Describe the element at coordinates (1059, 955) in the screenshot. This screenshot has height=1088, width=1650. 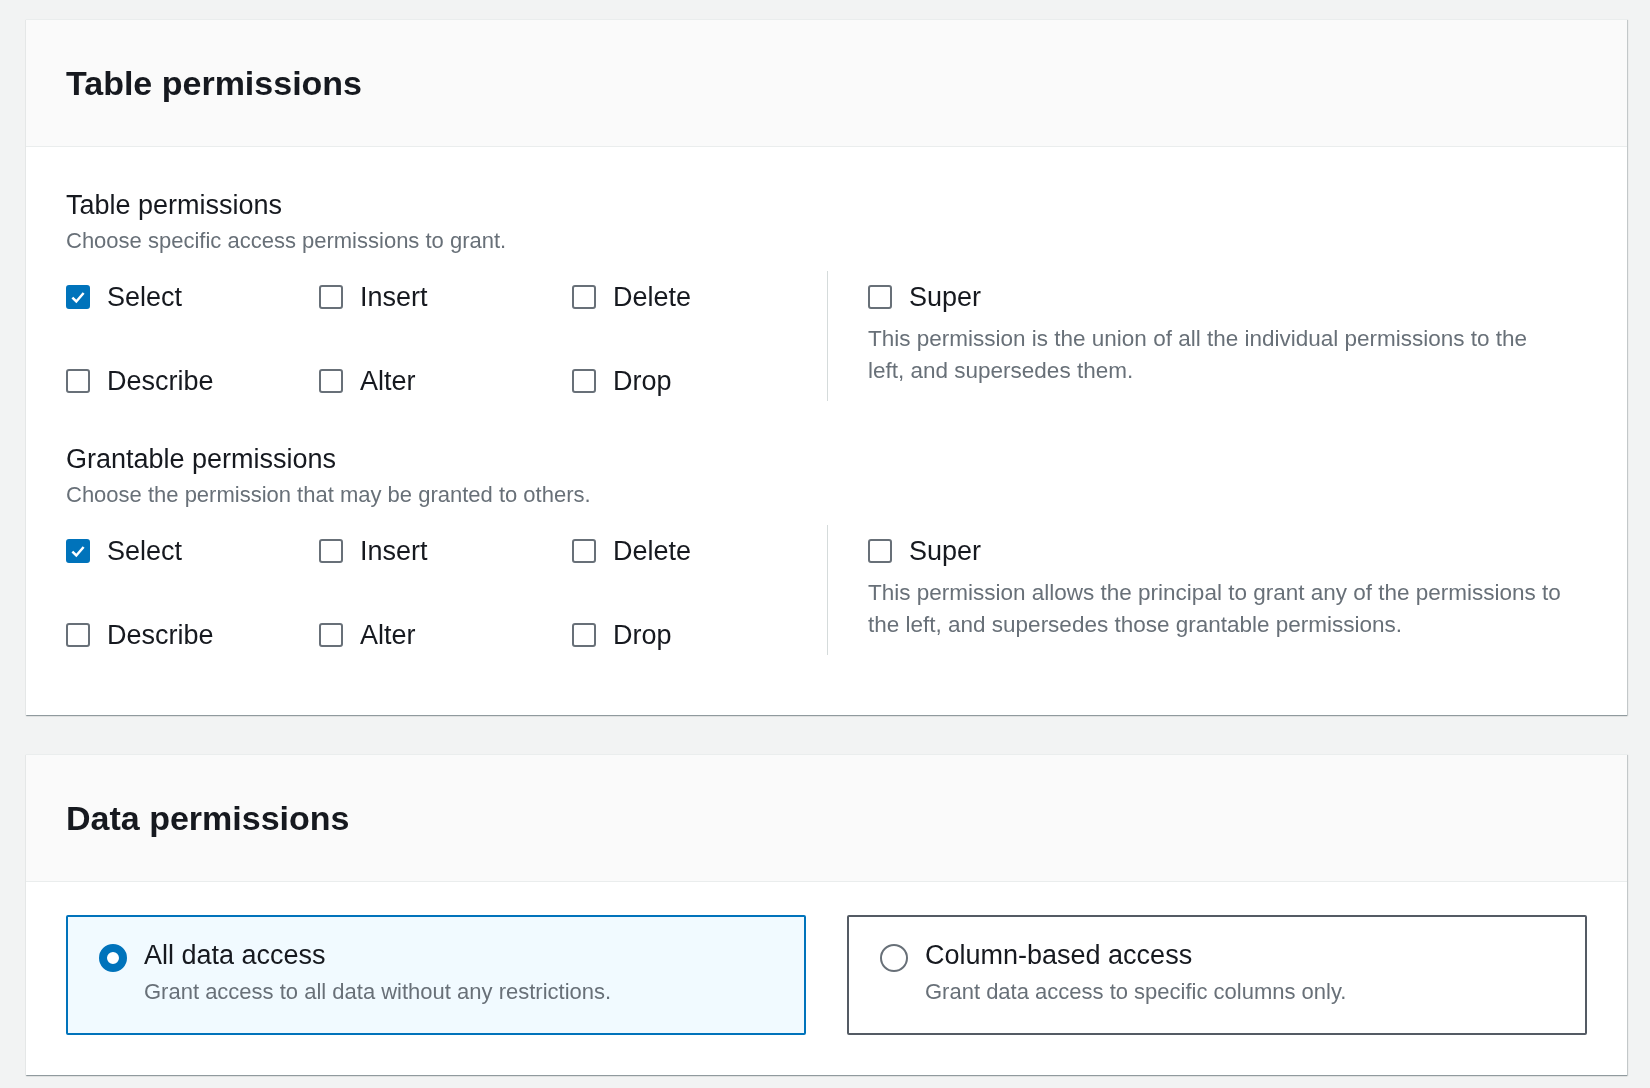
I see `radio-label: Column-based access` at that location.